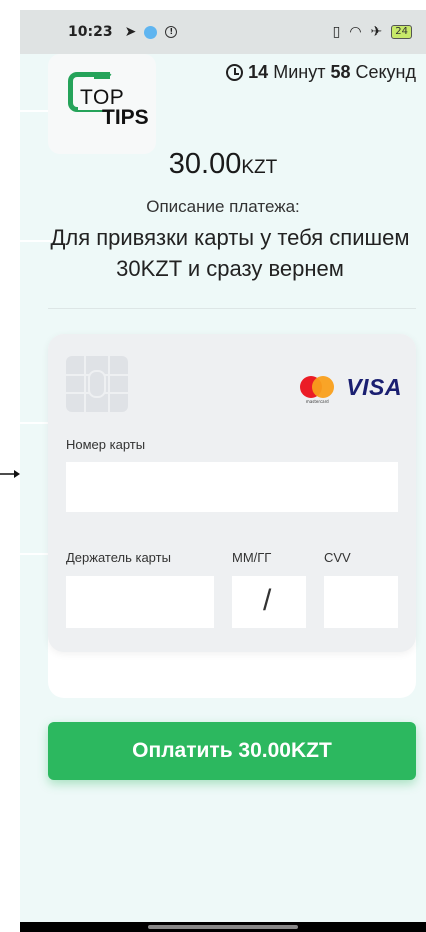 The image size is (426, 932). What do you see at coordinates (125, 117) in the screenshot?
I see `logo-text-tips: TIPS` at bounding box center [125, 117].